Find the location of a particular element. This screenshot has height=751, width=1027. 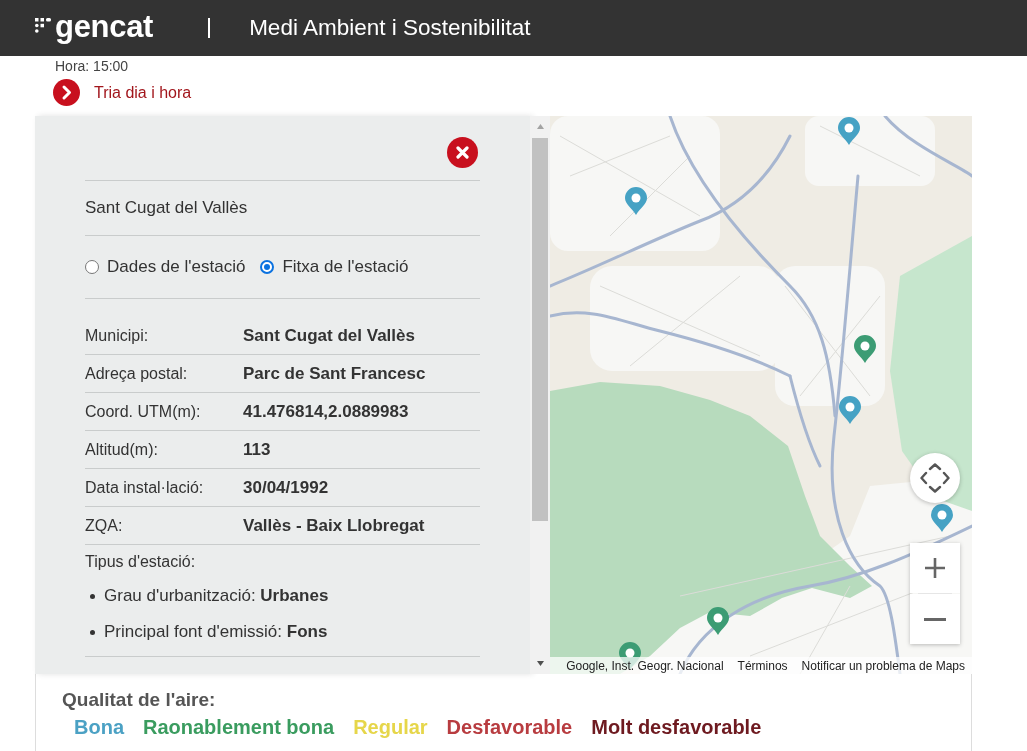

scroll-up-icon is located at coordinates (540, 126).